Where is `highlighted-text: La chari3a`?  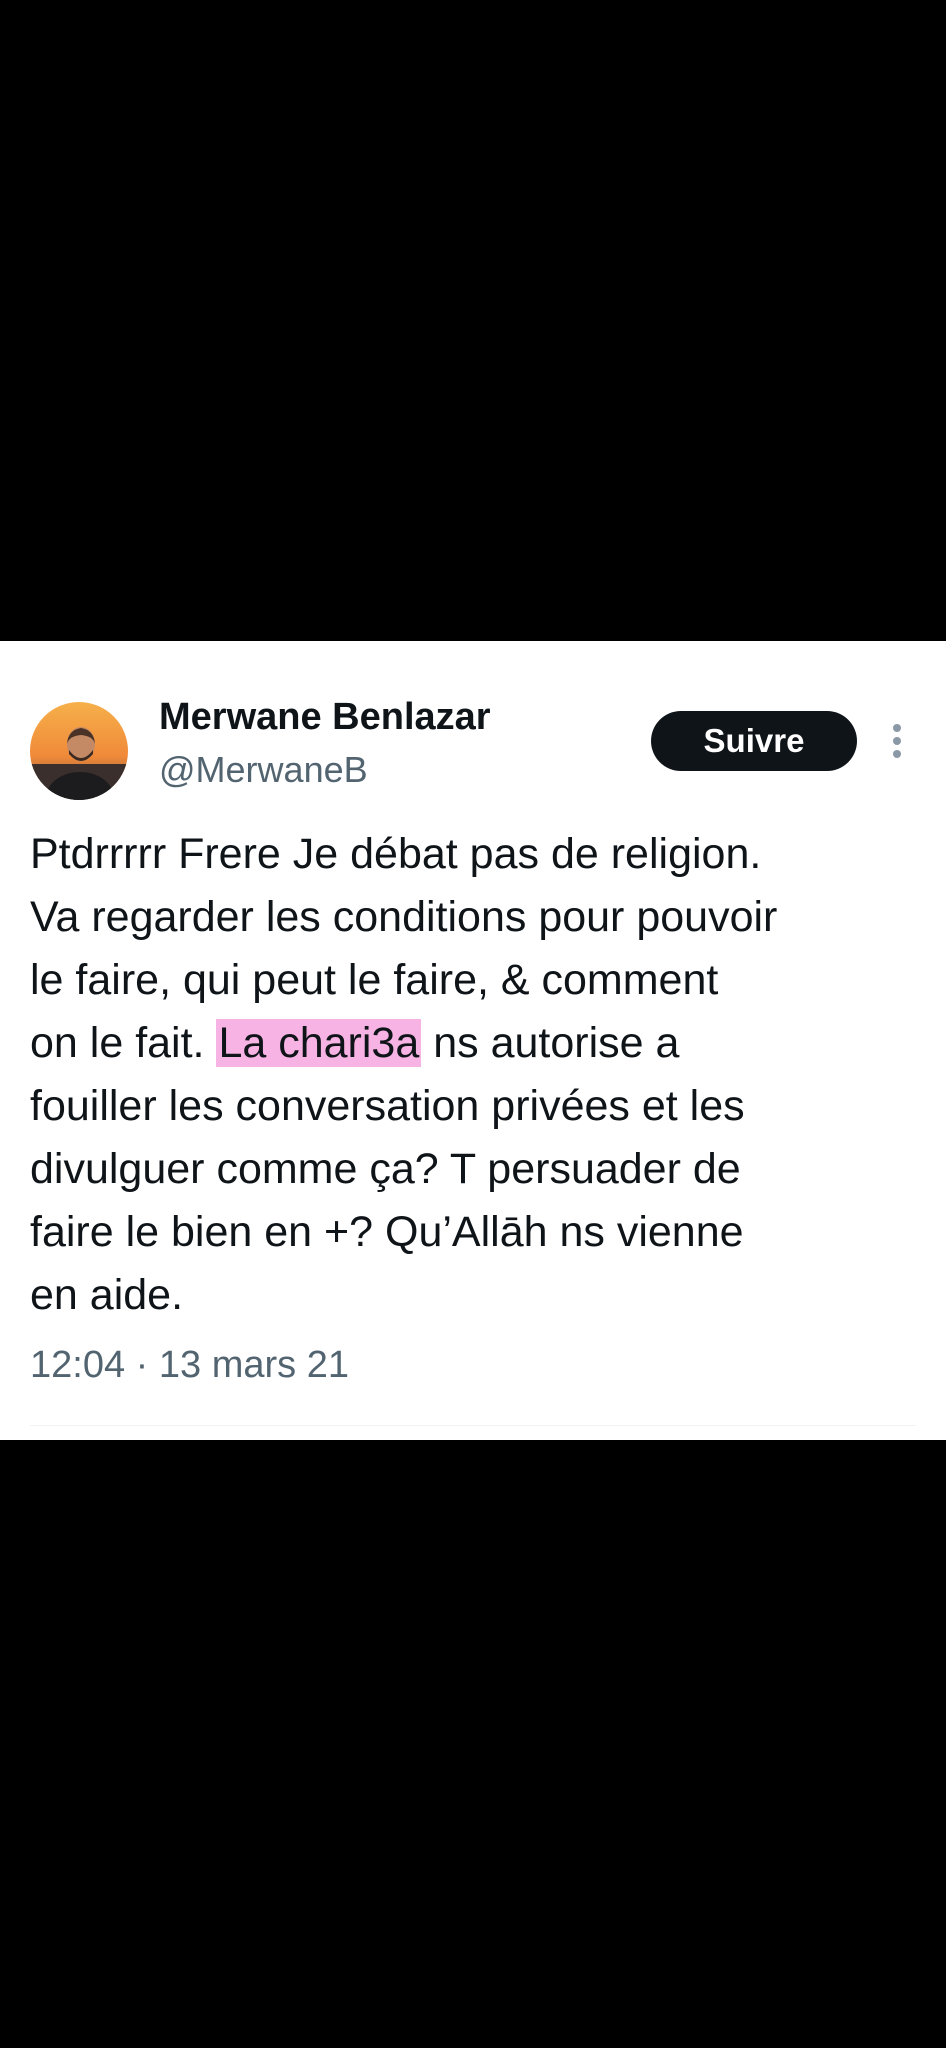
highlighted-text: La chari3a is located at coordinates (319, 1043).